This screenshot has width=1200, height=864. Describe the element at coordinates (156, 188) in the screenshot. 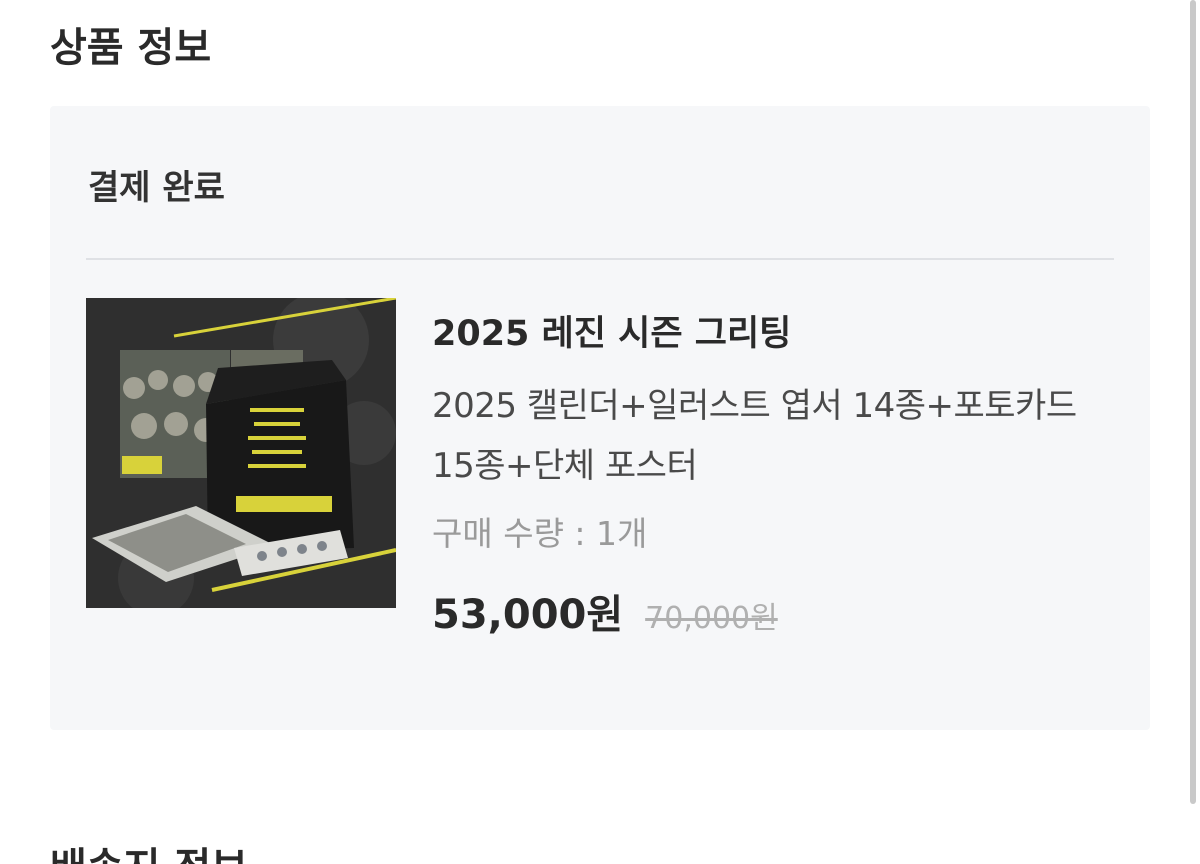

I see `order-status: 결제 완료` at that location.